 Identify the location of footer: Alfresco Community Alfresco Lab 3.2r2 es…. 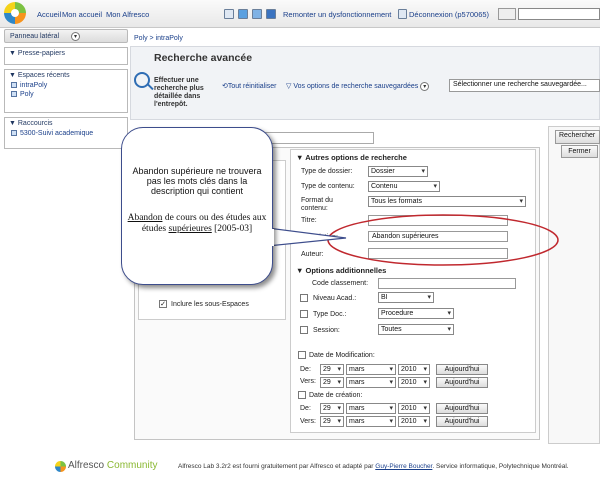
(327, 467).